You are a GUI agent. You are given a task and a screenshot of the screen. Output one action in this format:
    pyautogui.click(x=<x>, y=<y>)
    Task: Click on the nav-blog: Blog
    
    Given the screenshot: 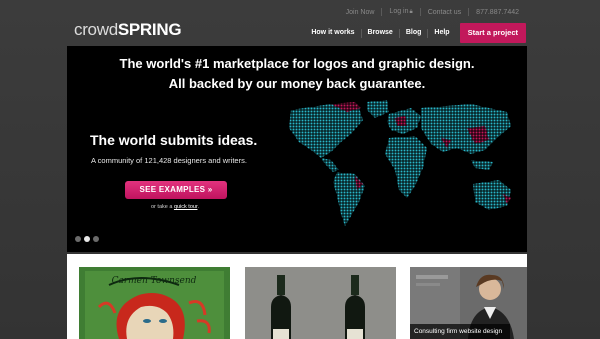 What is the action you would take?
    pyautogui.click(x=414, y=33)
    